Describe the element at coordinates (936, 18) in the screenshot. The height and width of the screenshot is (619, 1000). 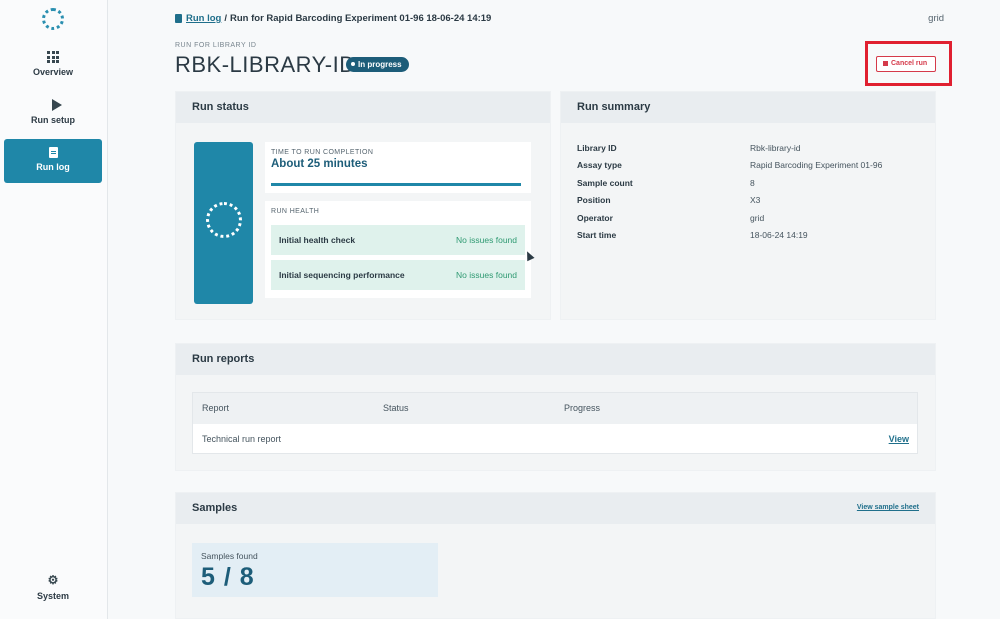
I see `user-label: grid` at that location.